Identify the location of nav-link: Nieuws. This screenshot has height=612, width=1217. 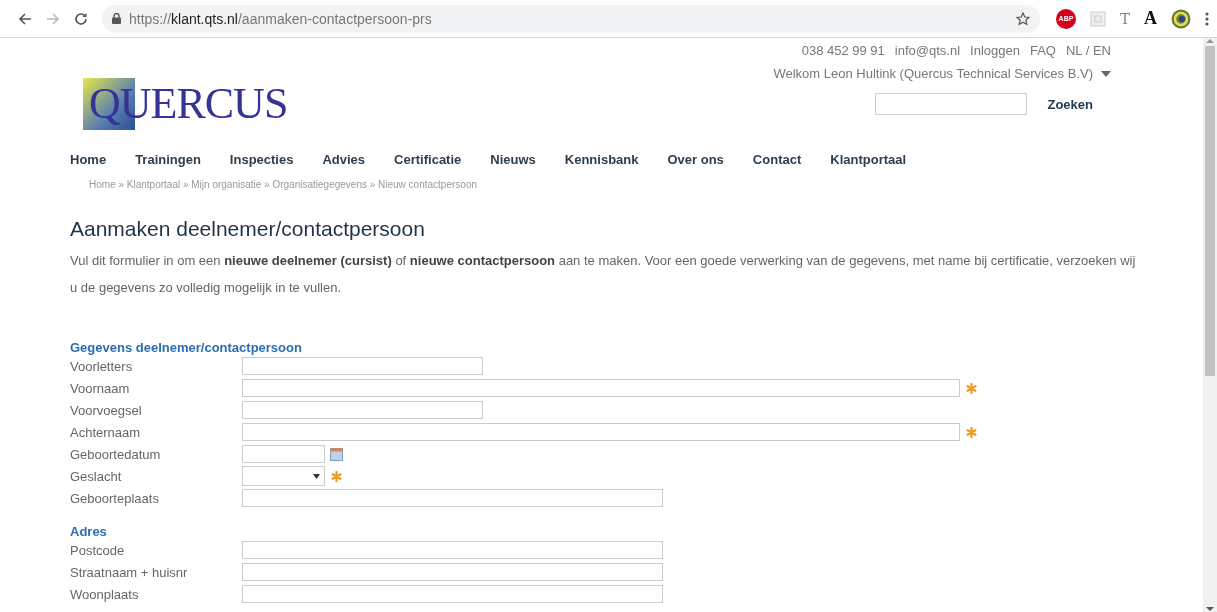
(513, 159).